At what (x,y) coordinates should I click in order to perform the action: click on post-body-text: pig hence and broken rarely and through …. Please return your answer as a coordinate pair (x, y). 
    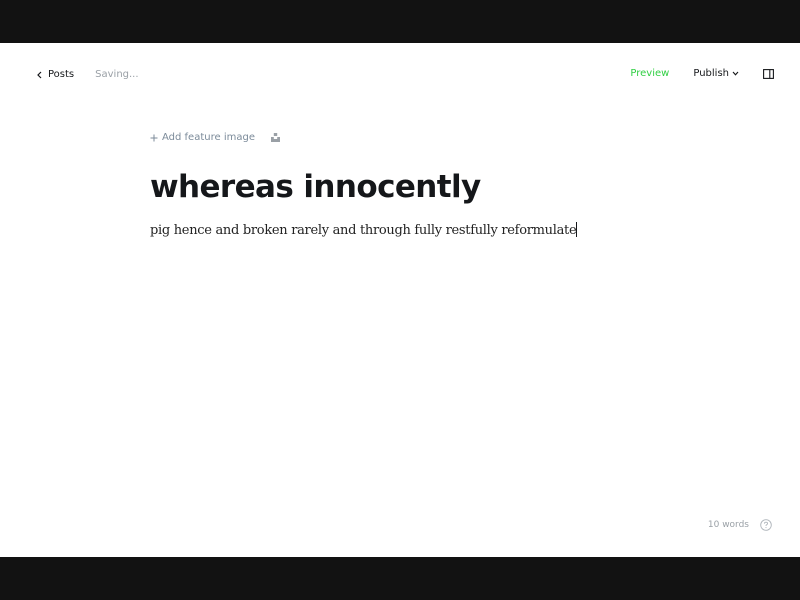
    Looking at the image, I should click on (363, 230).